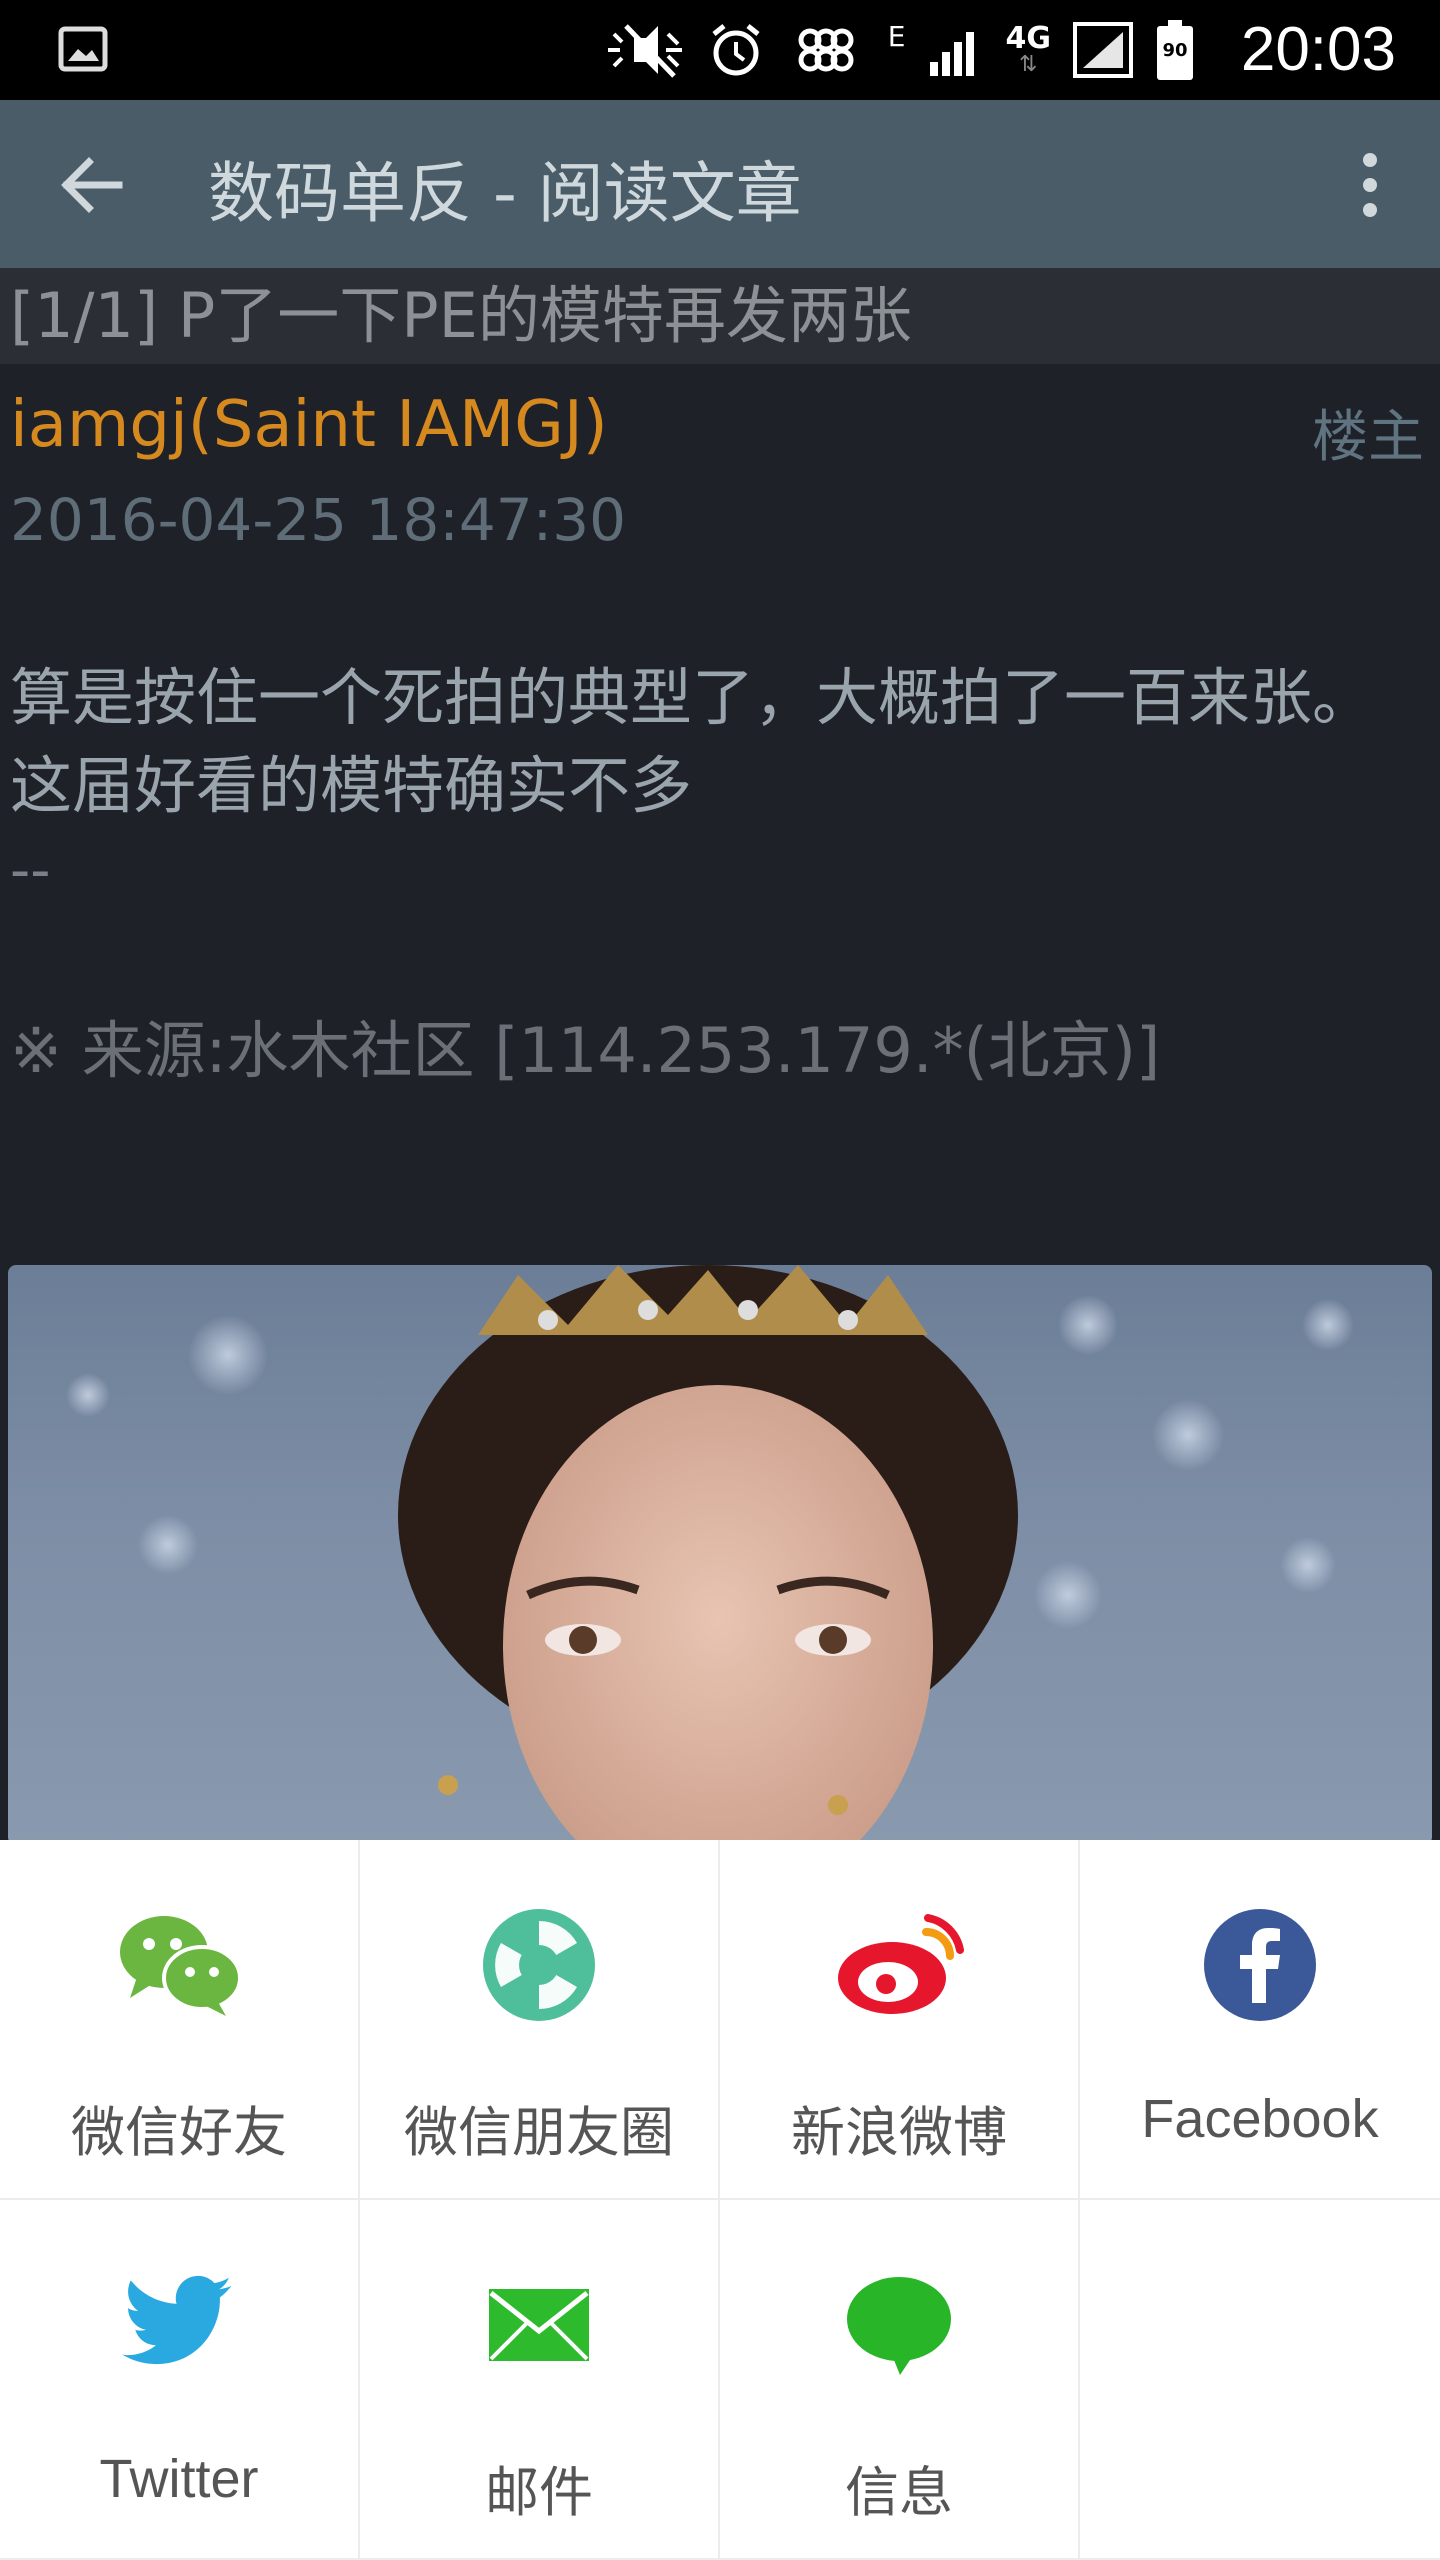  I want to click on back-button, so click(92, 185).